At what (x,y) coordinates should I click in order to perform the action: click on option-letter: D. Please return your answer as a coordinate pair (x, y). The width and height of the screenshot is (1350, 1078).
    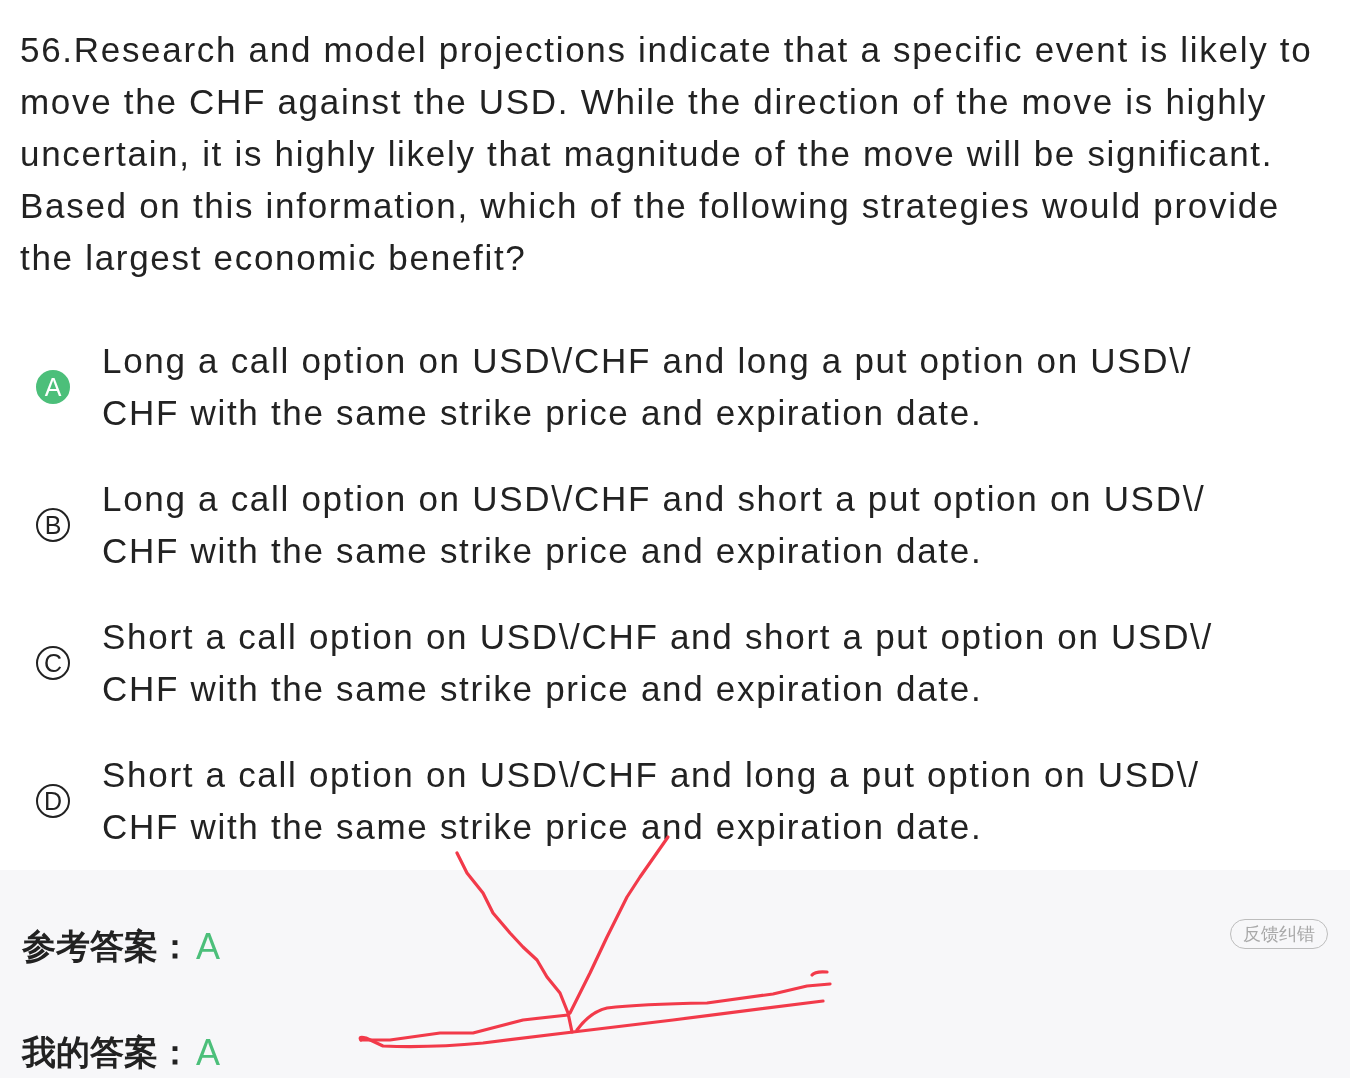
    Looking at the image, I should click on (53, 801).